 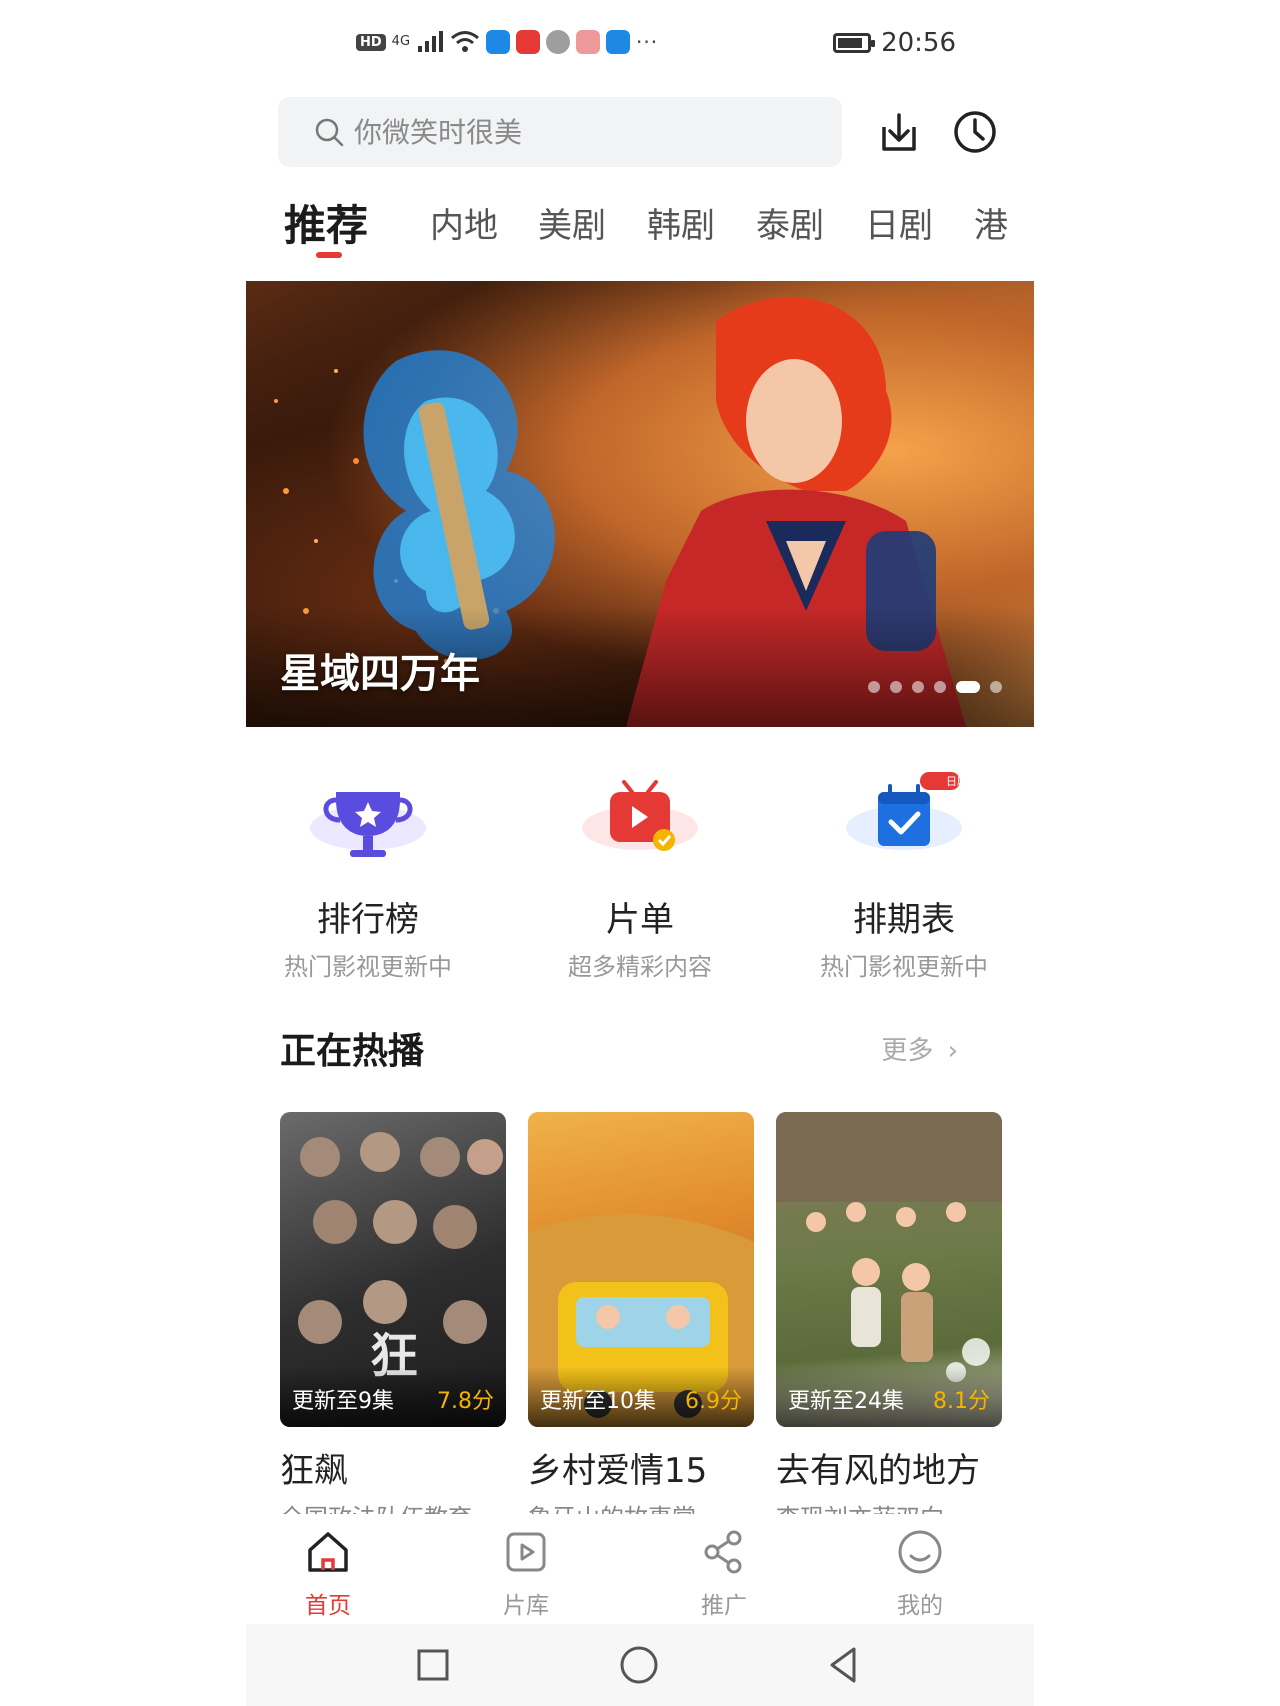 I want to click on signal-icon, so click(x=431, y=41).